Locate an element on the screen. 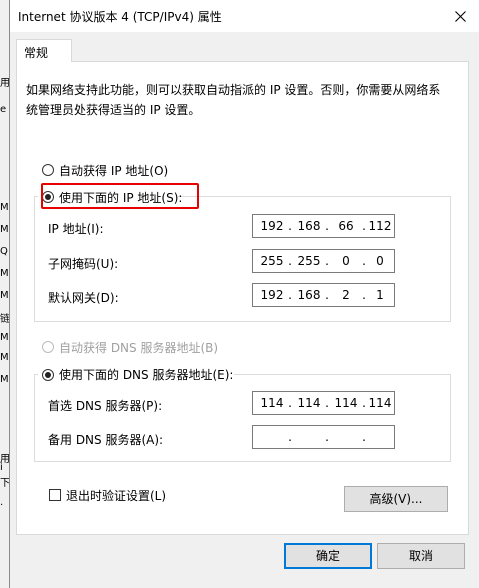  radio-manual-dns is located at coordinates (48, 375).